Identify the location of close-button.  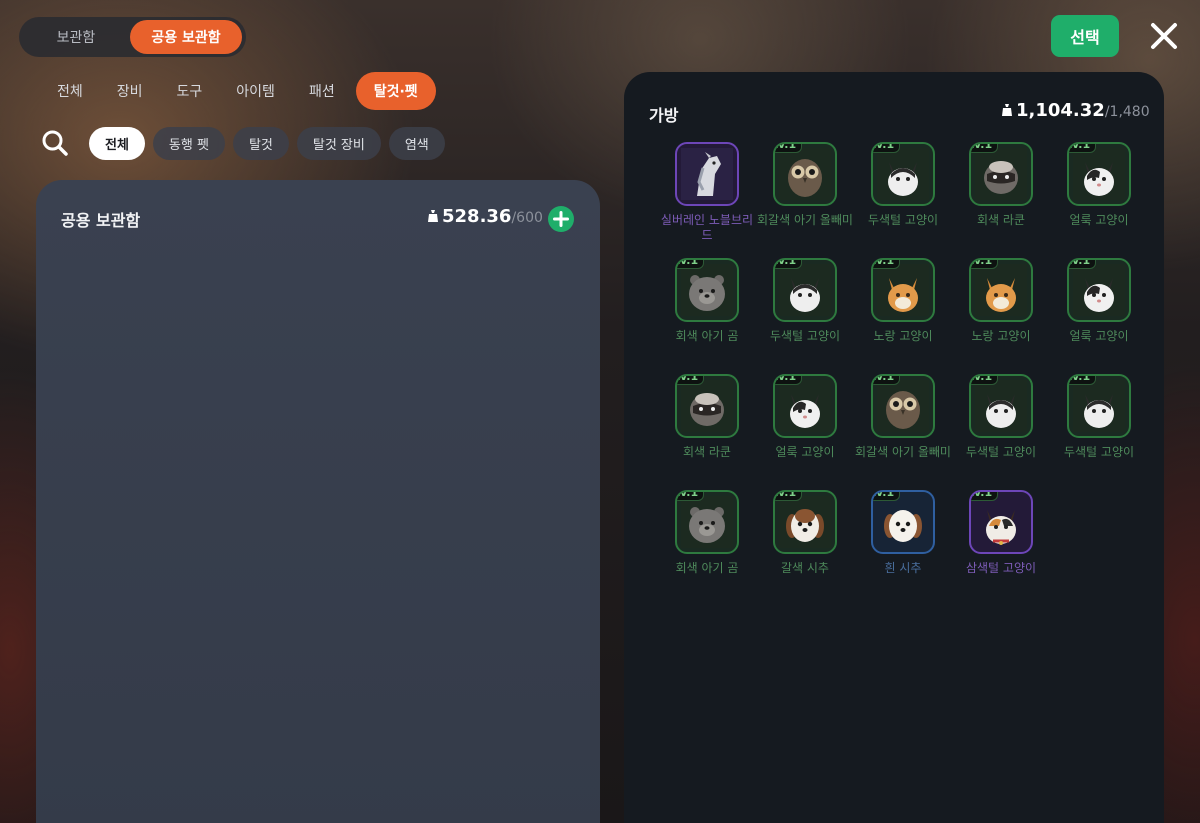
(1164, 36).